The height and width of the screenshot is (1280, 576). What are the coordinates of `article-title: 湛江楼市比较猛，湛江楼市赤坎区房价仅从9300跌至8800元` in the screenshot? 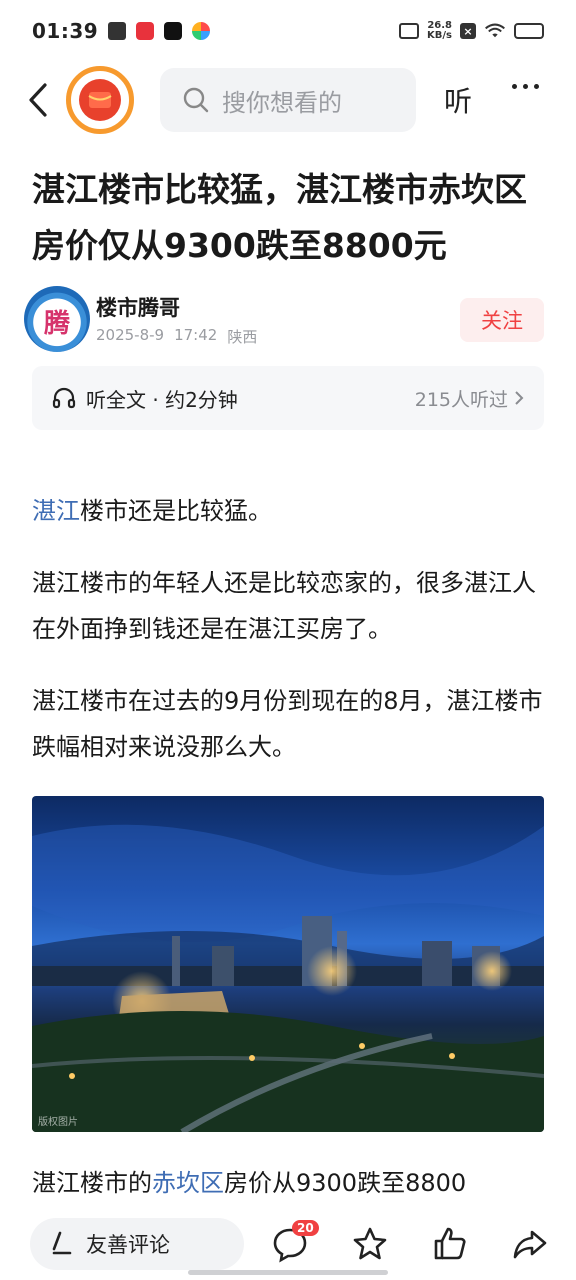 It's located at (279, 217).